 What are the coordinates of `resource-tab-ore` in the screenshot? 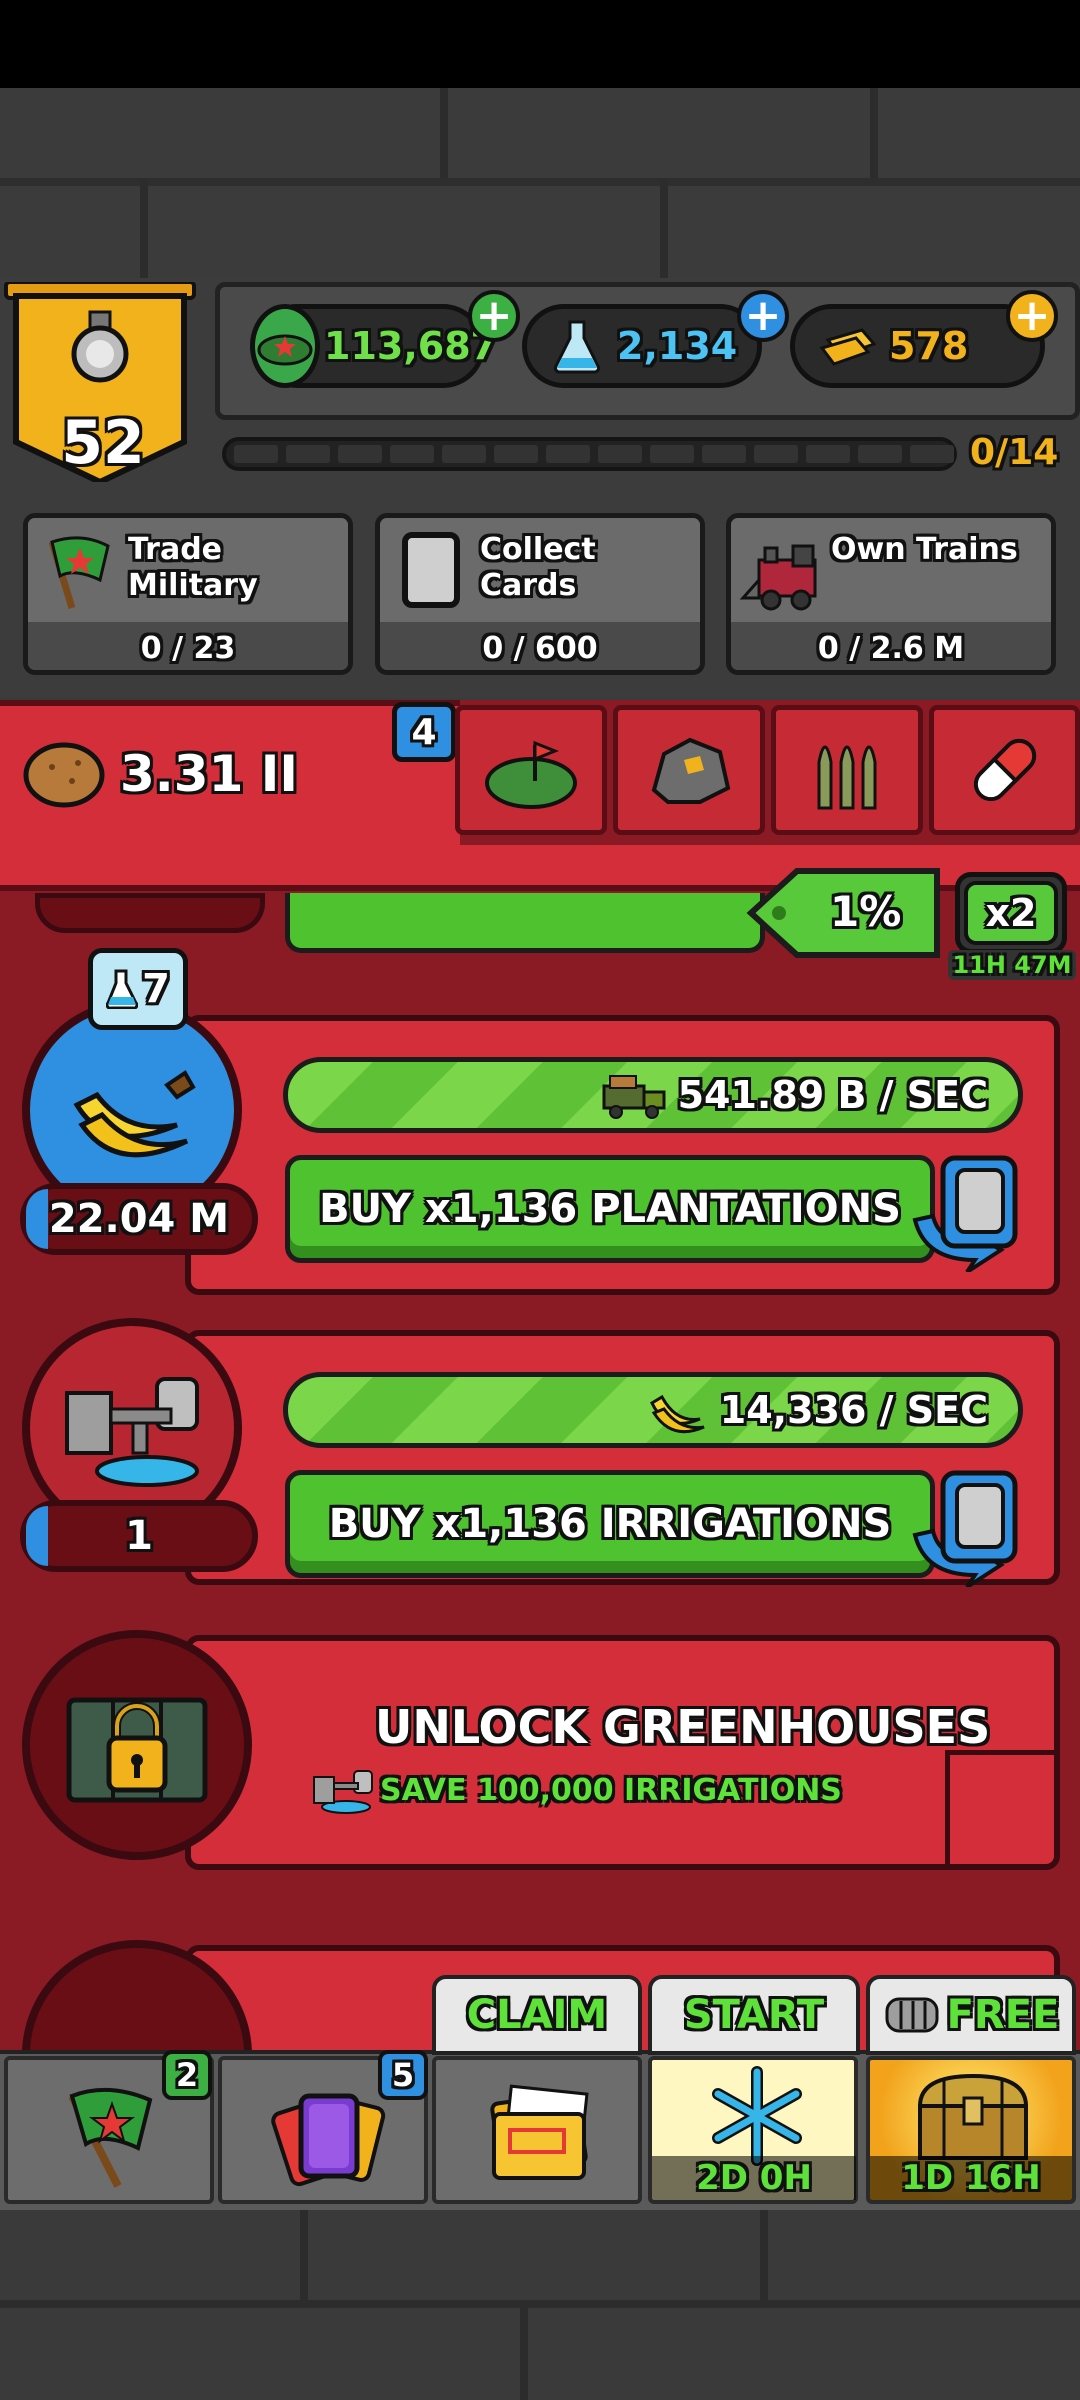 It's located at (689, 770).